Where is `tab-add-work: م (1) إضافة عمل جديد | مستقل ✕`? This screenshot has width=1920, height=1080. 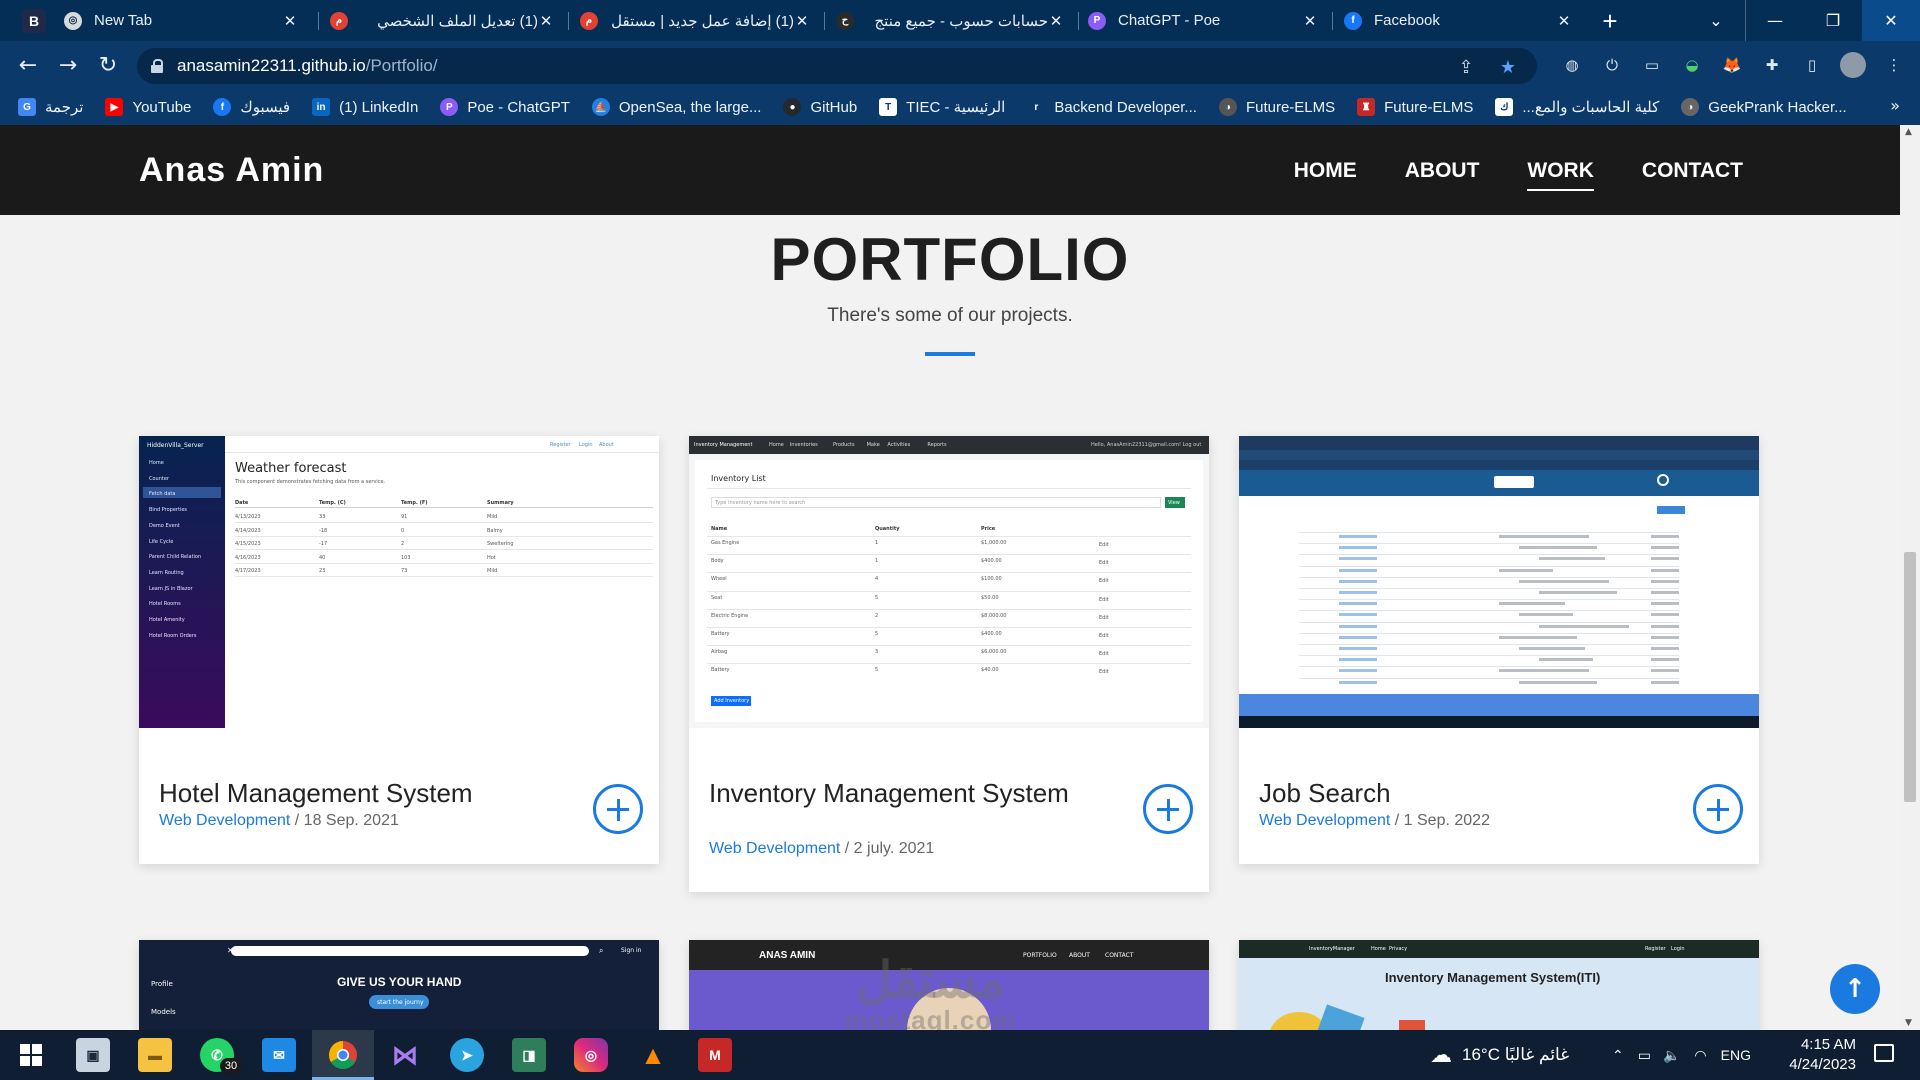 tab-add-work: م (1) إضافة عمل جديد | مستقل ✕ is located at coordinates (696, 20).